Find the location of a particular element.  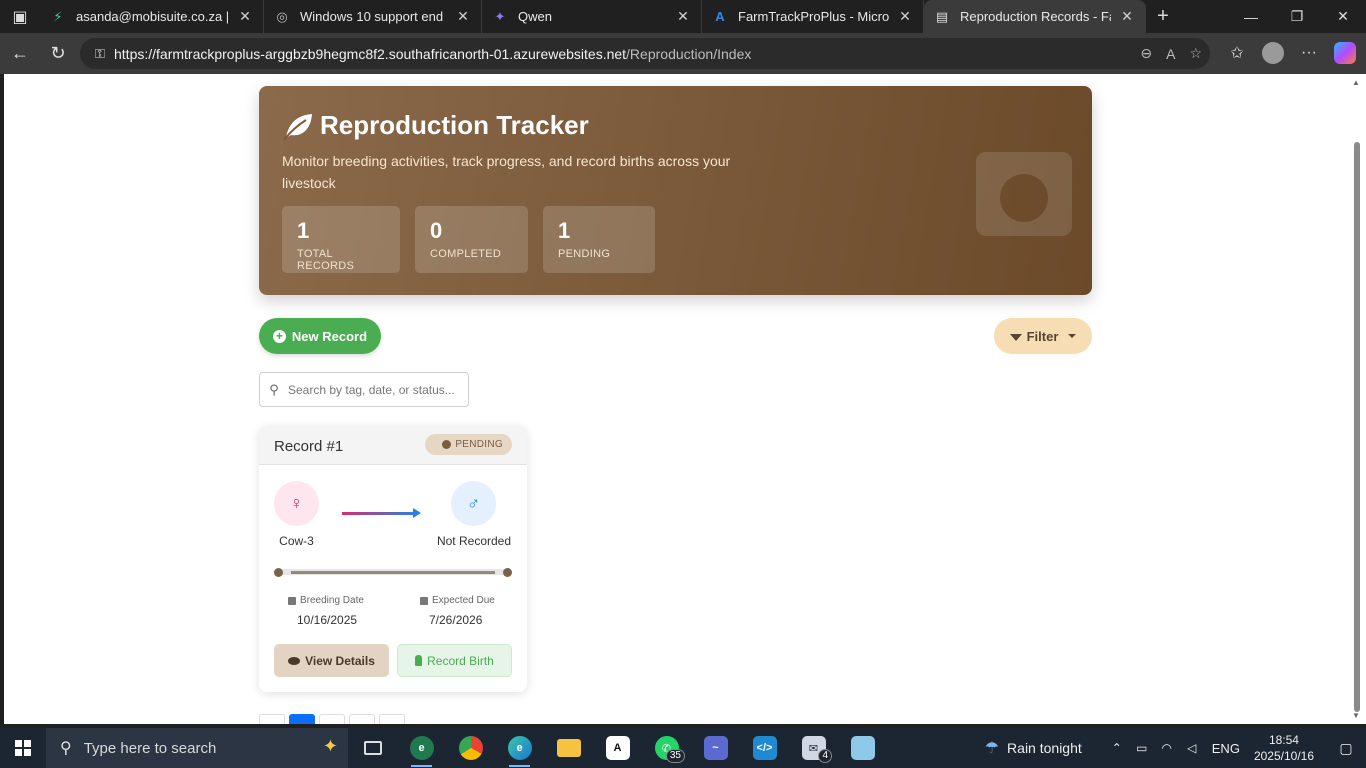

new-record-button: + New Record is located at coordinates (320, 336).